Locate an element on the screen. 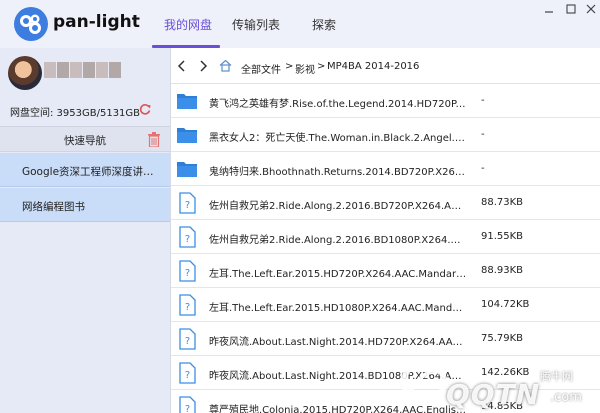  watermark-brand: QQTN is located at coordinates (493, 394).